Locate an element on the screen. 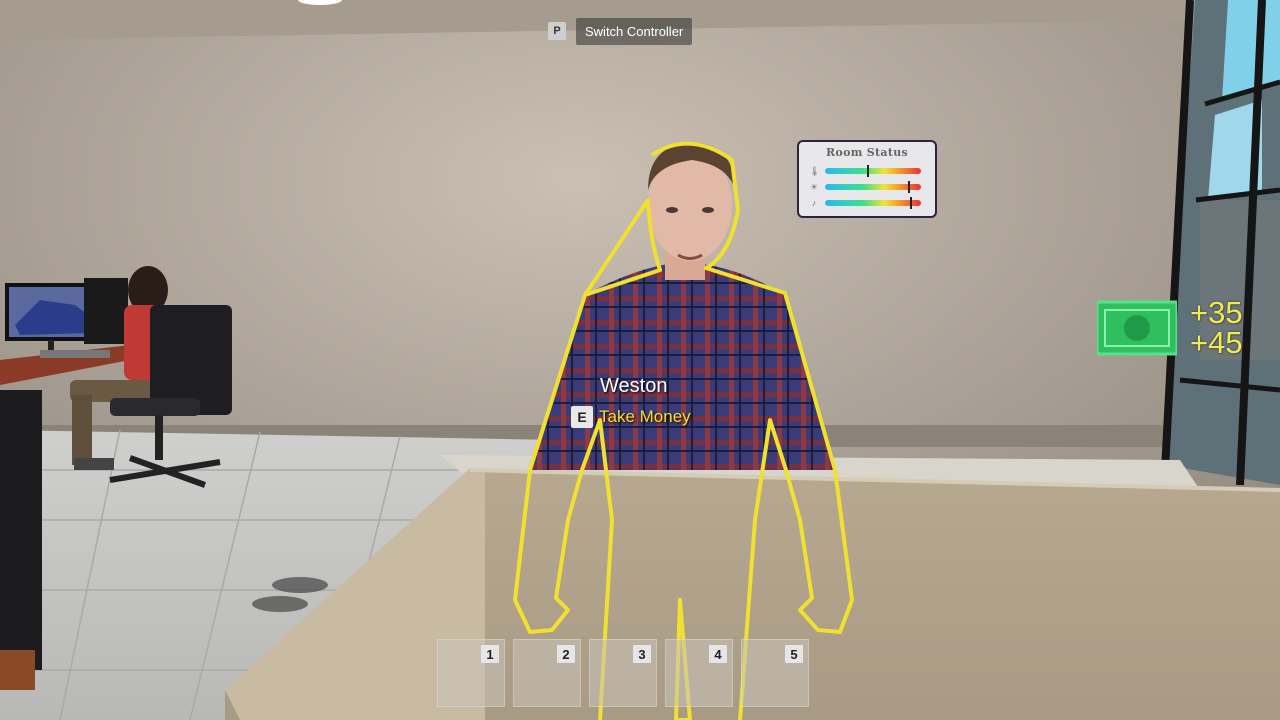  take-money-prompt: E Take Money is located at coordinates (631, 417).